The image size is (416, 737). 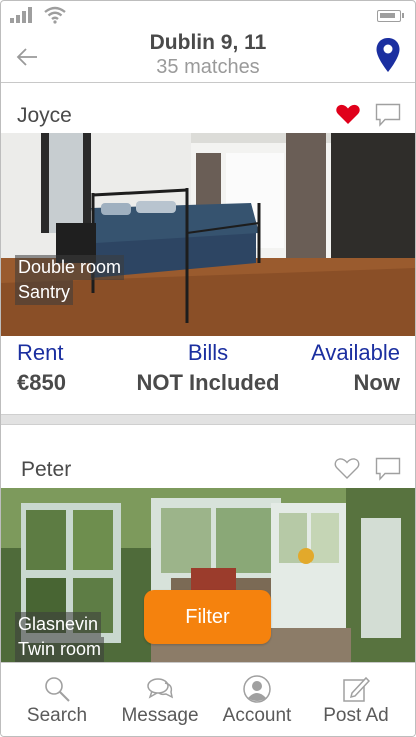 I want to click on nav-account: Account, so click(x=257, y=699).